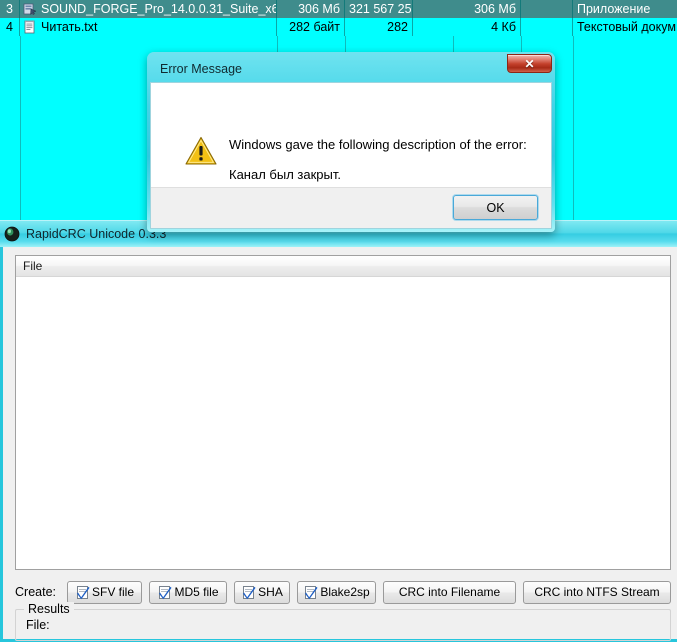 The width and height of the screenshot is (677, 642). Describe the element at coordinates (573, 128) in the screenshot. I see `column-guide-type` at that location.